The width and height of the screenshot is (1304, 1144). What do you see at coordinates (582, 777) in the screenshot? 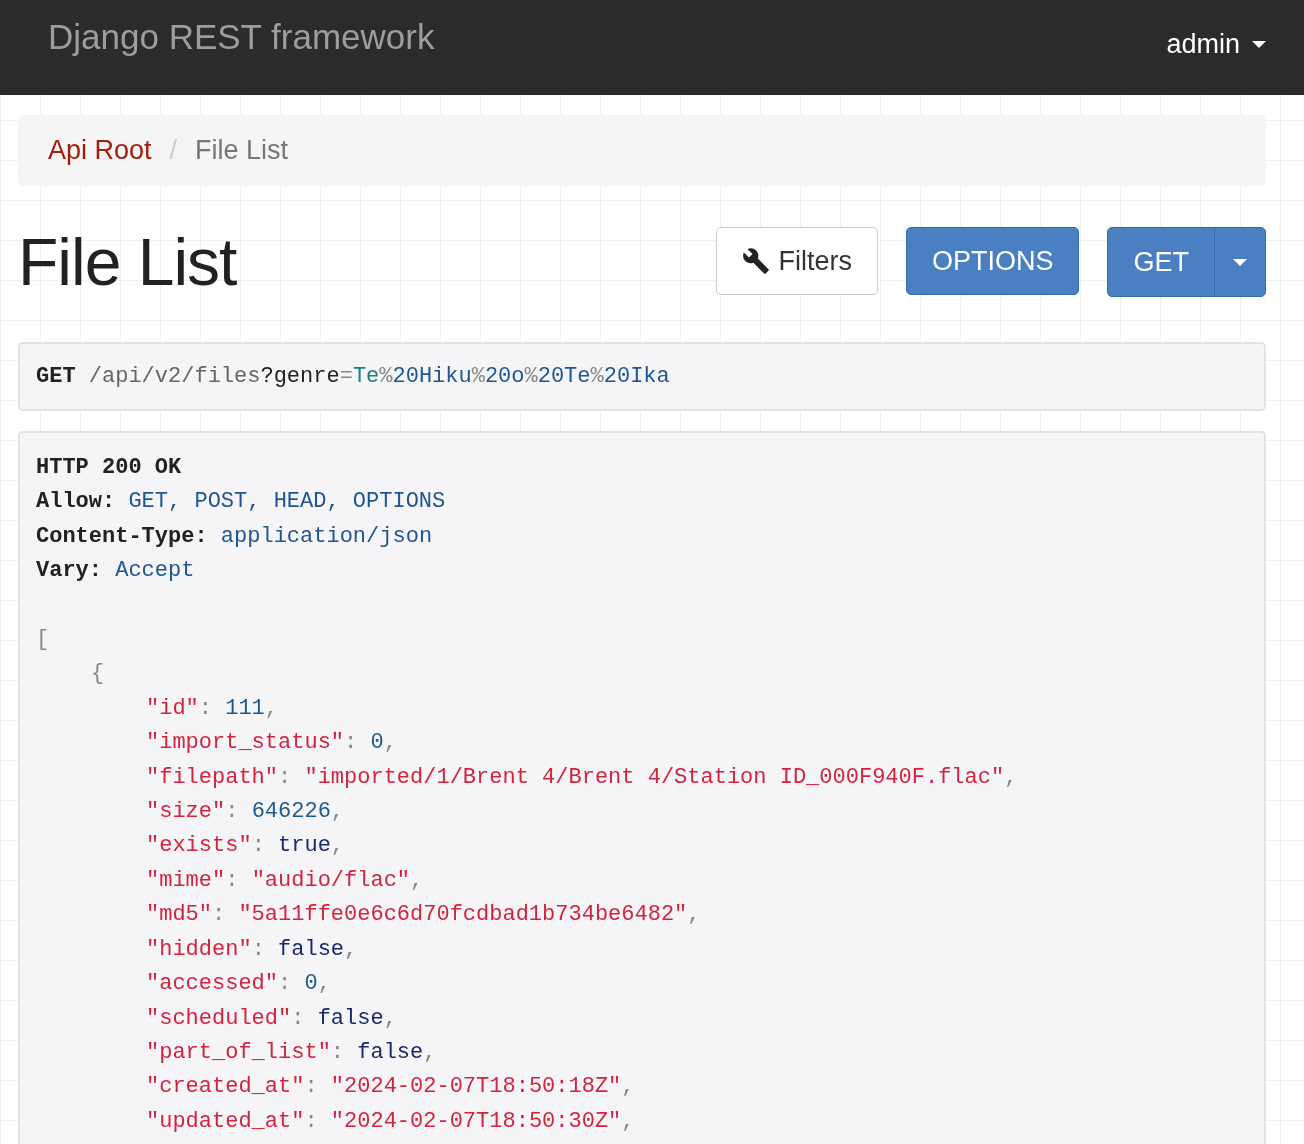
I see `json-line: "filepath": "imported/1/Brent 4/Brent 4/Station ID_000F940F.flac",` at bounding box center [582, 777].